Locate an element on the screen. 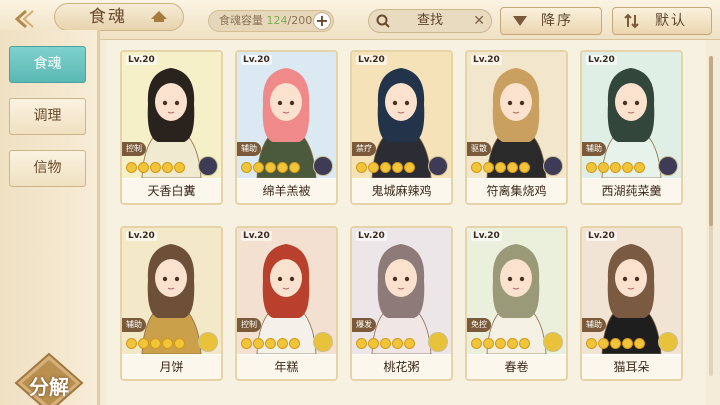  default-label: 默认 is located at coordinates (671, 21).